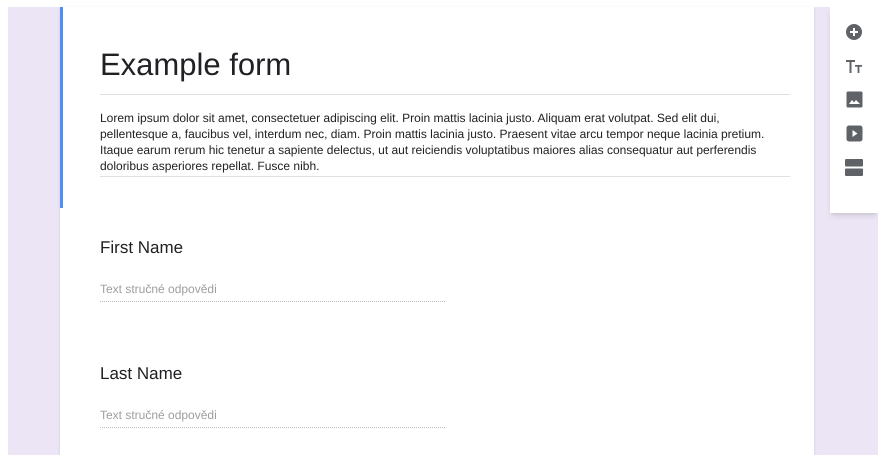 The height and width of the screenshot is (455, 878). Describe the element at coordinates (142, 248) in the screenshot. I see `question-label: First Name` at that location.